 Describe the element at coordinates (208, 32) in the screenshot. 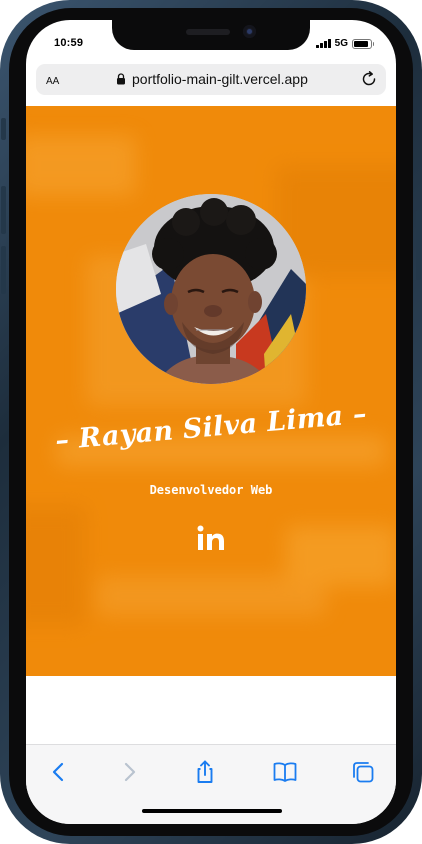

I see `speaker` at that location.